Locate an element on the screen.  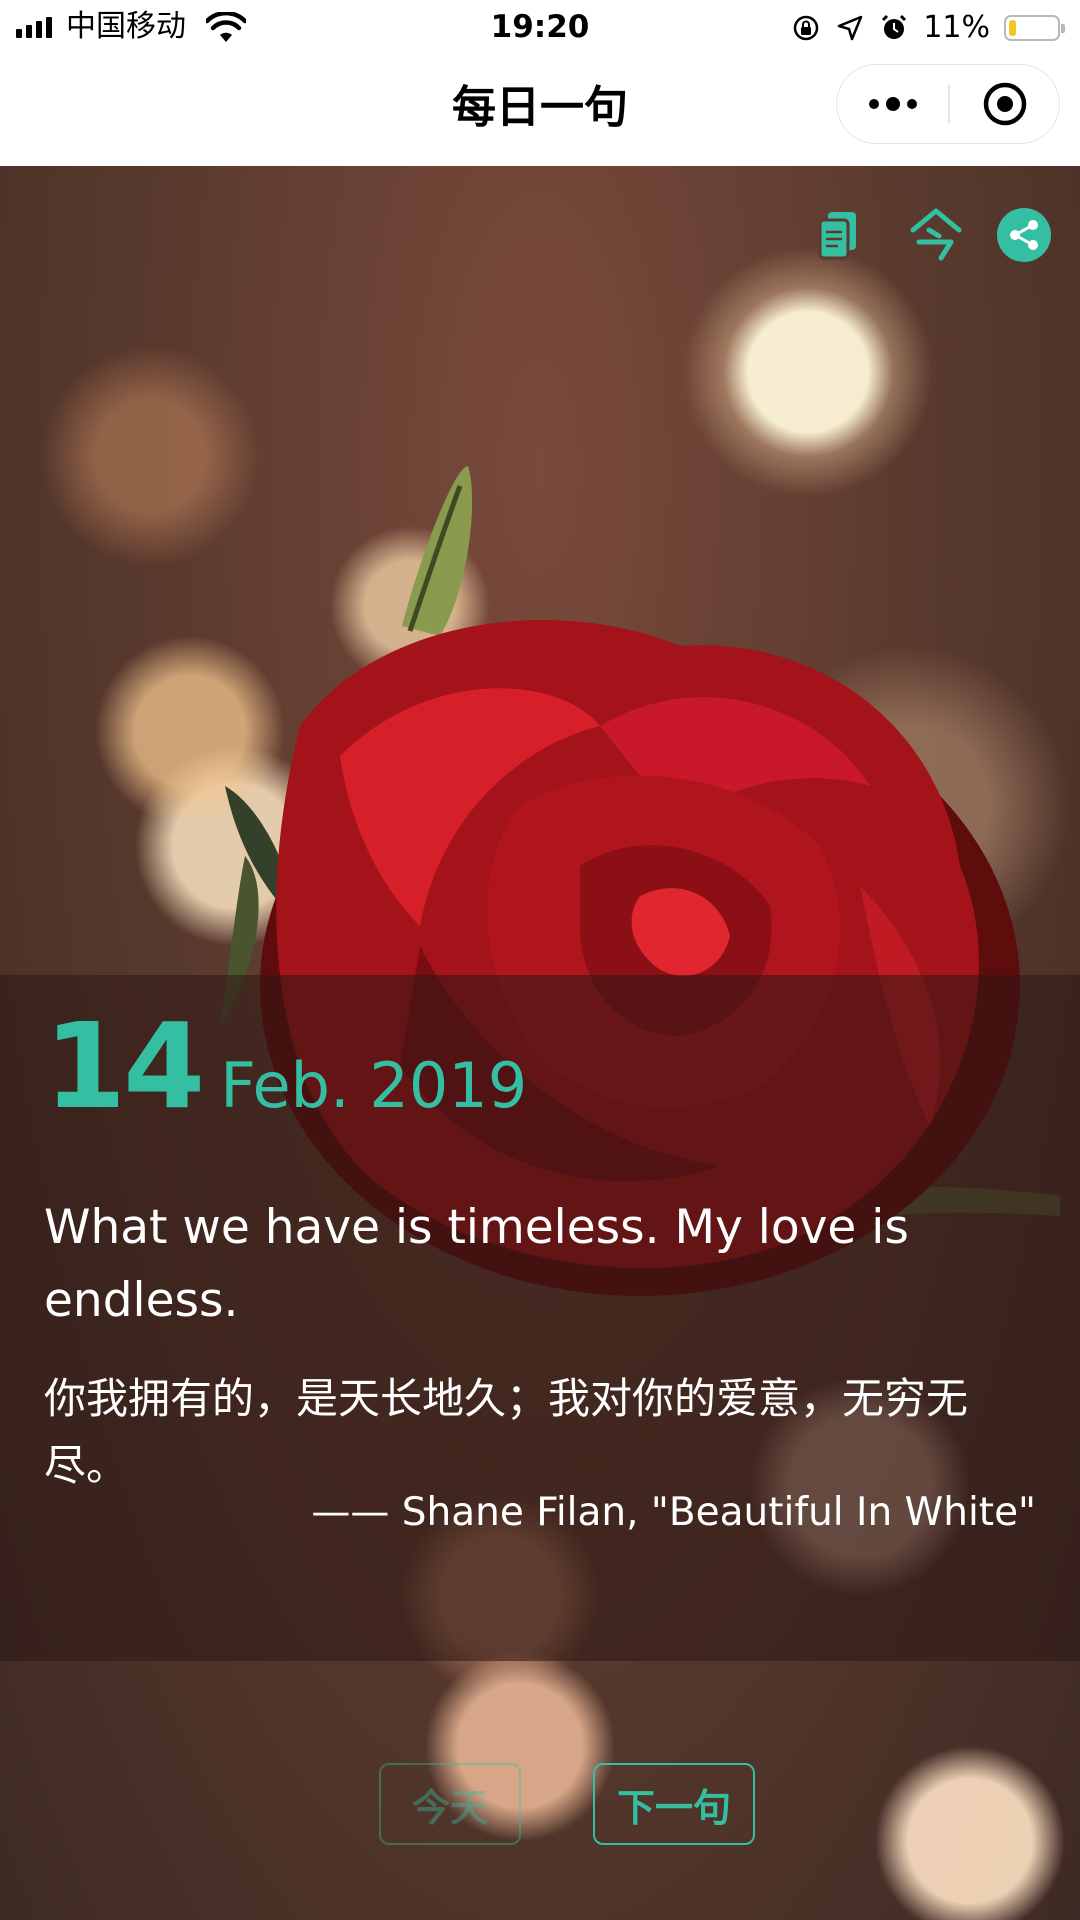
date-row: 14 Feb. 2019 is located at coordinates (285, 1066).